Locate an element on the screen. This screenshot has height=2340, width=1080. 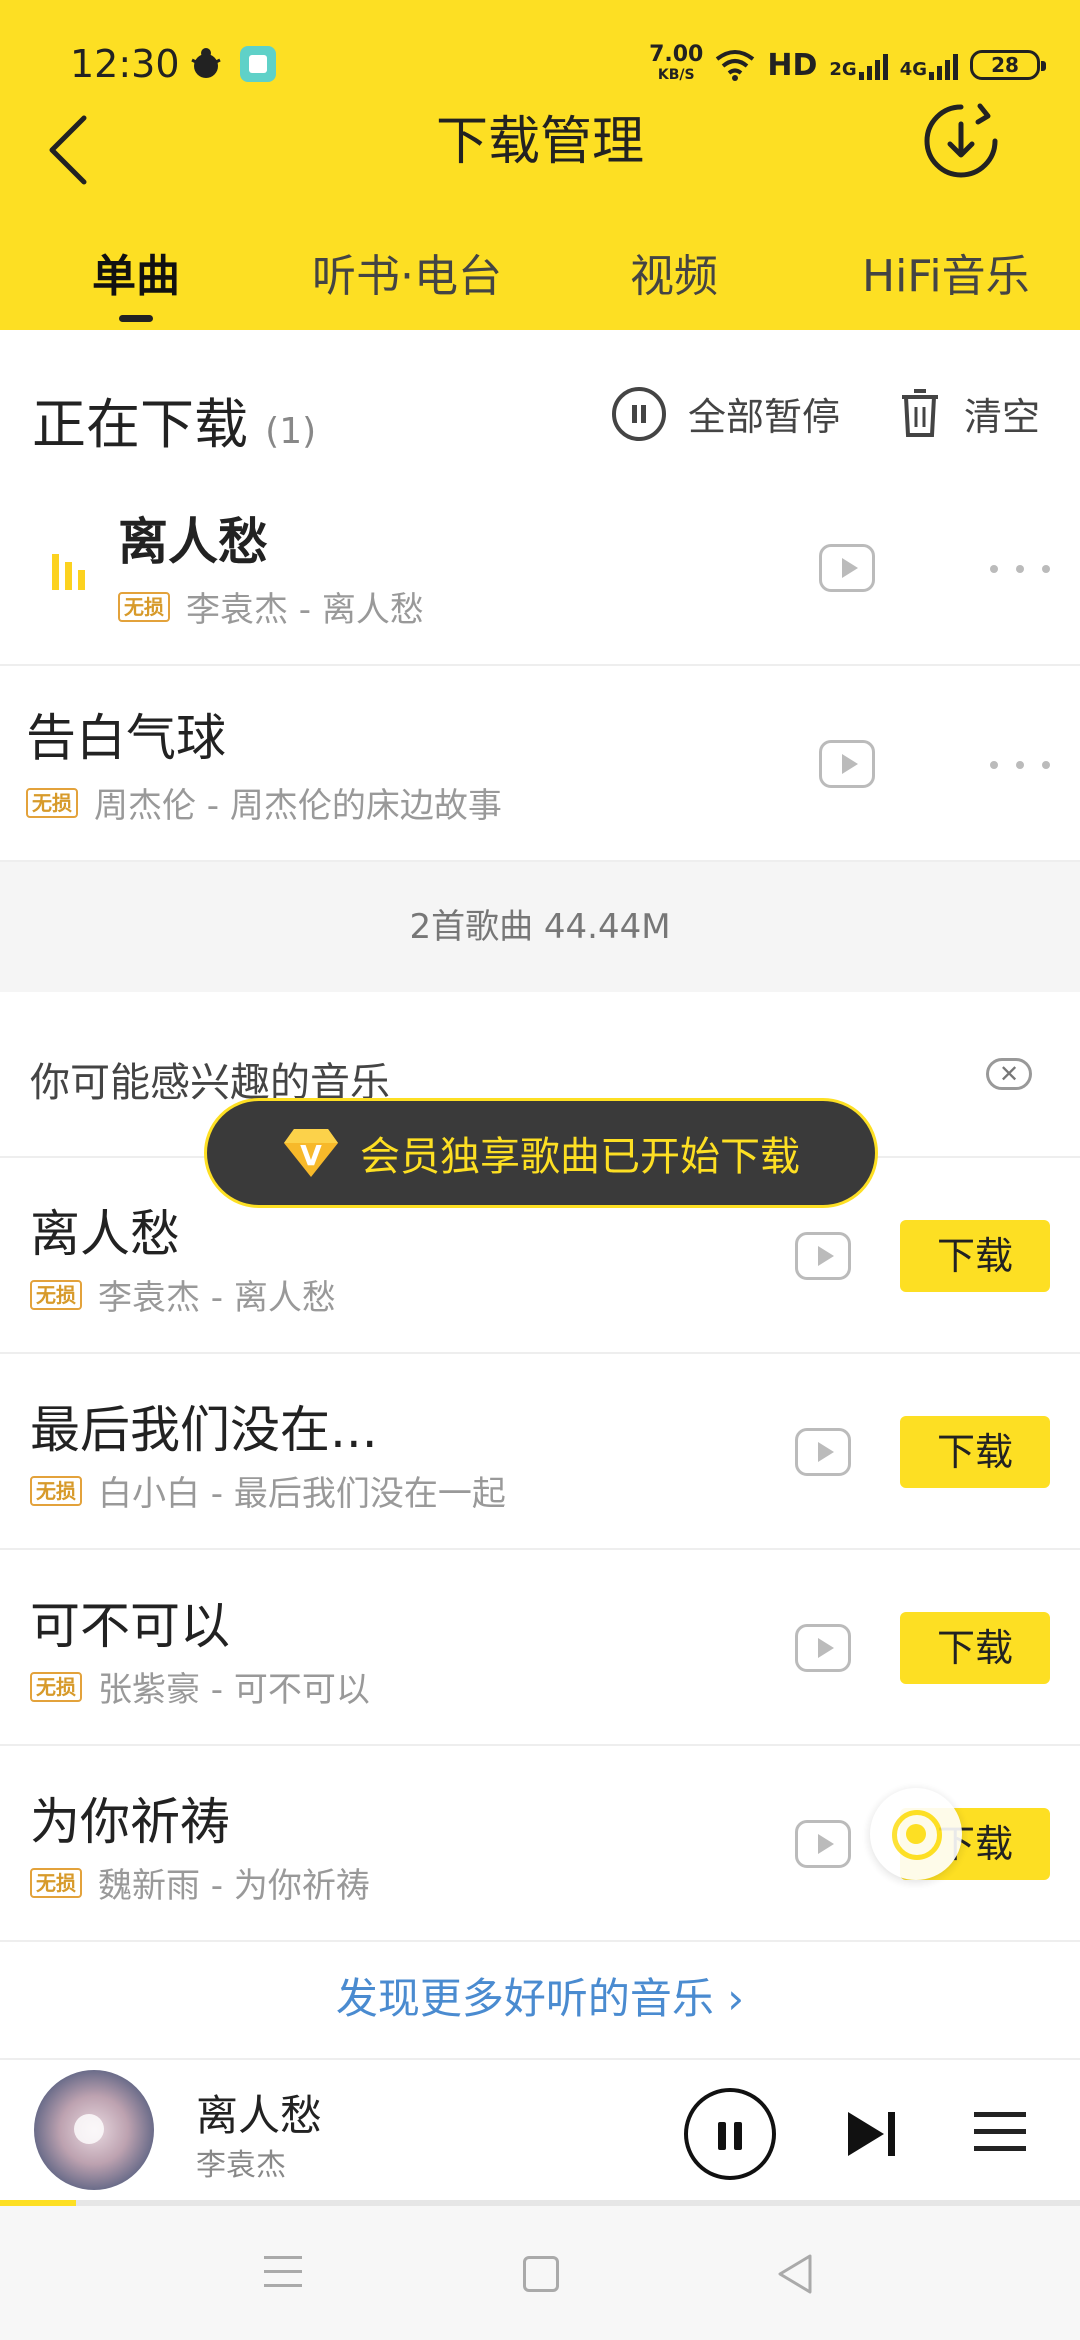
player-artist: 李袁杰 is located at coordinates (241, 2165).